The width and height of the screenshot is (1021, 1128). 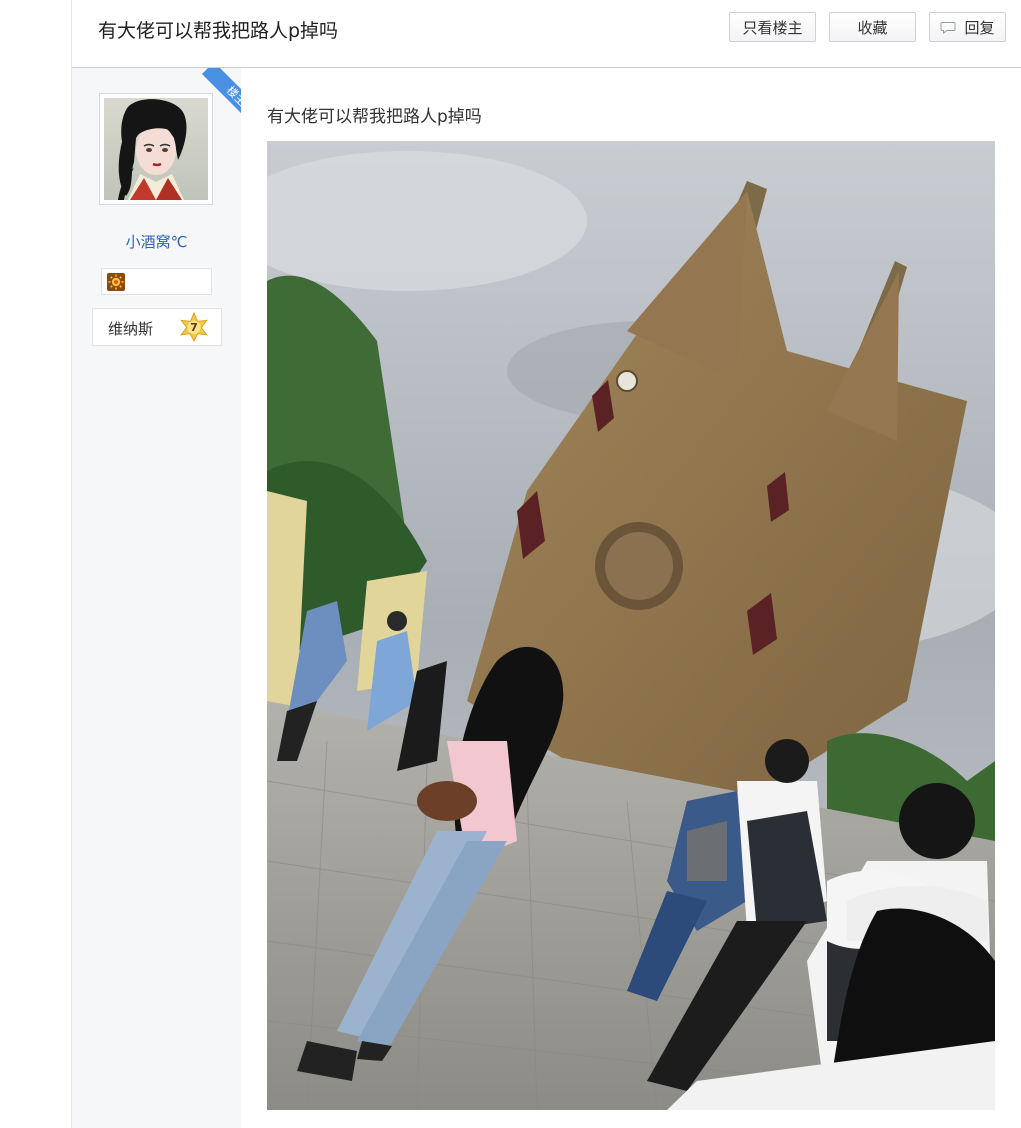 I want to click on op-ribbon: 楼主, so click(x=219, y=91).